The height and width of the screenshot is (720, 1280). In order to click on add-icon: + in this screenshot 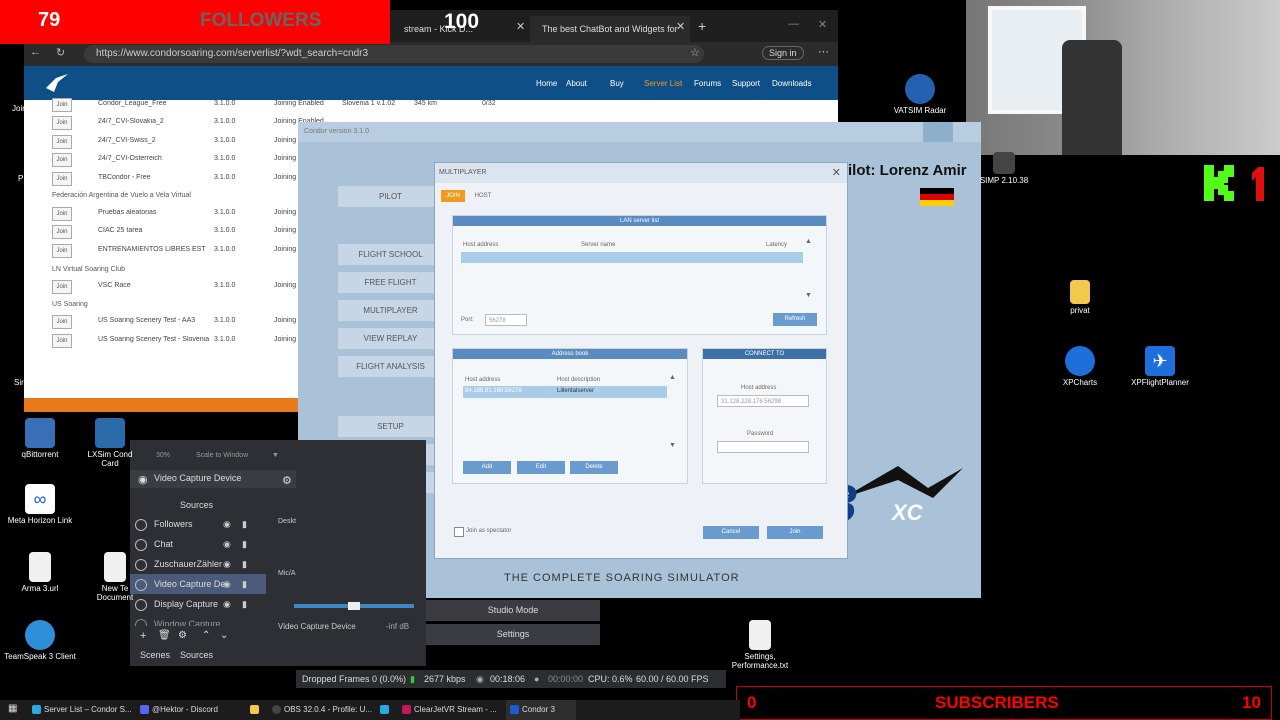, I will do `click(143, 636)`.